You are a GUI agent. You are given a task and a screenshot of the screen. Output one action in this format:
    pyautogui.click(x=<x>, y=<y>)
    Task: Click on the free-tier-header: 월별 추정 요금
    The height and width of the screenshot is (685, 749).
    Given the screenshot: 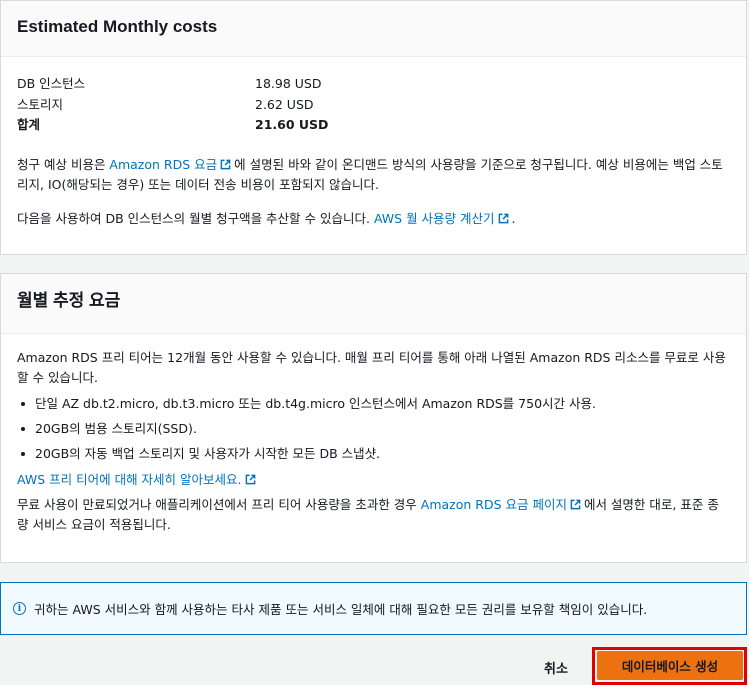 What is the action you would take?
    pyautogui.click(x=373, y=304)
    